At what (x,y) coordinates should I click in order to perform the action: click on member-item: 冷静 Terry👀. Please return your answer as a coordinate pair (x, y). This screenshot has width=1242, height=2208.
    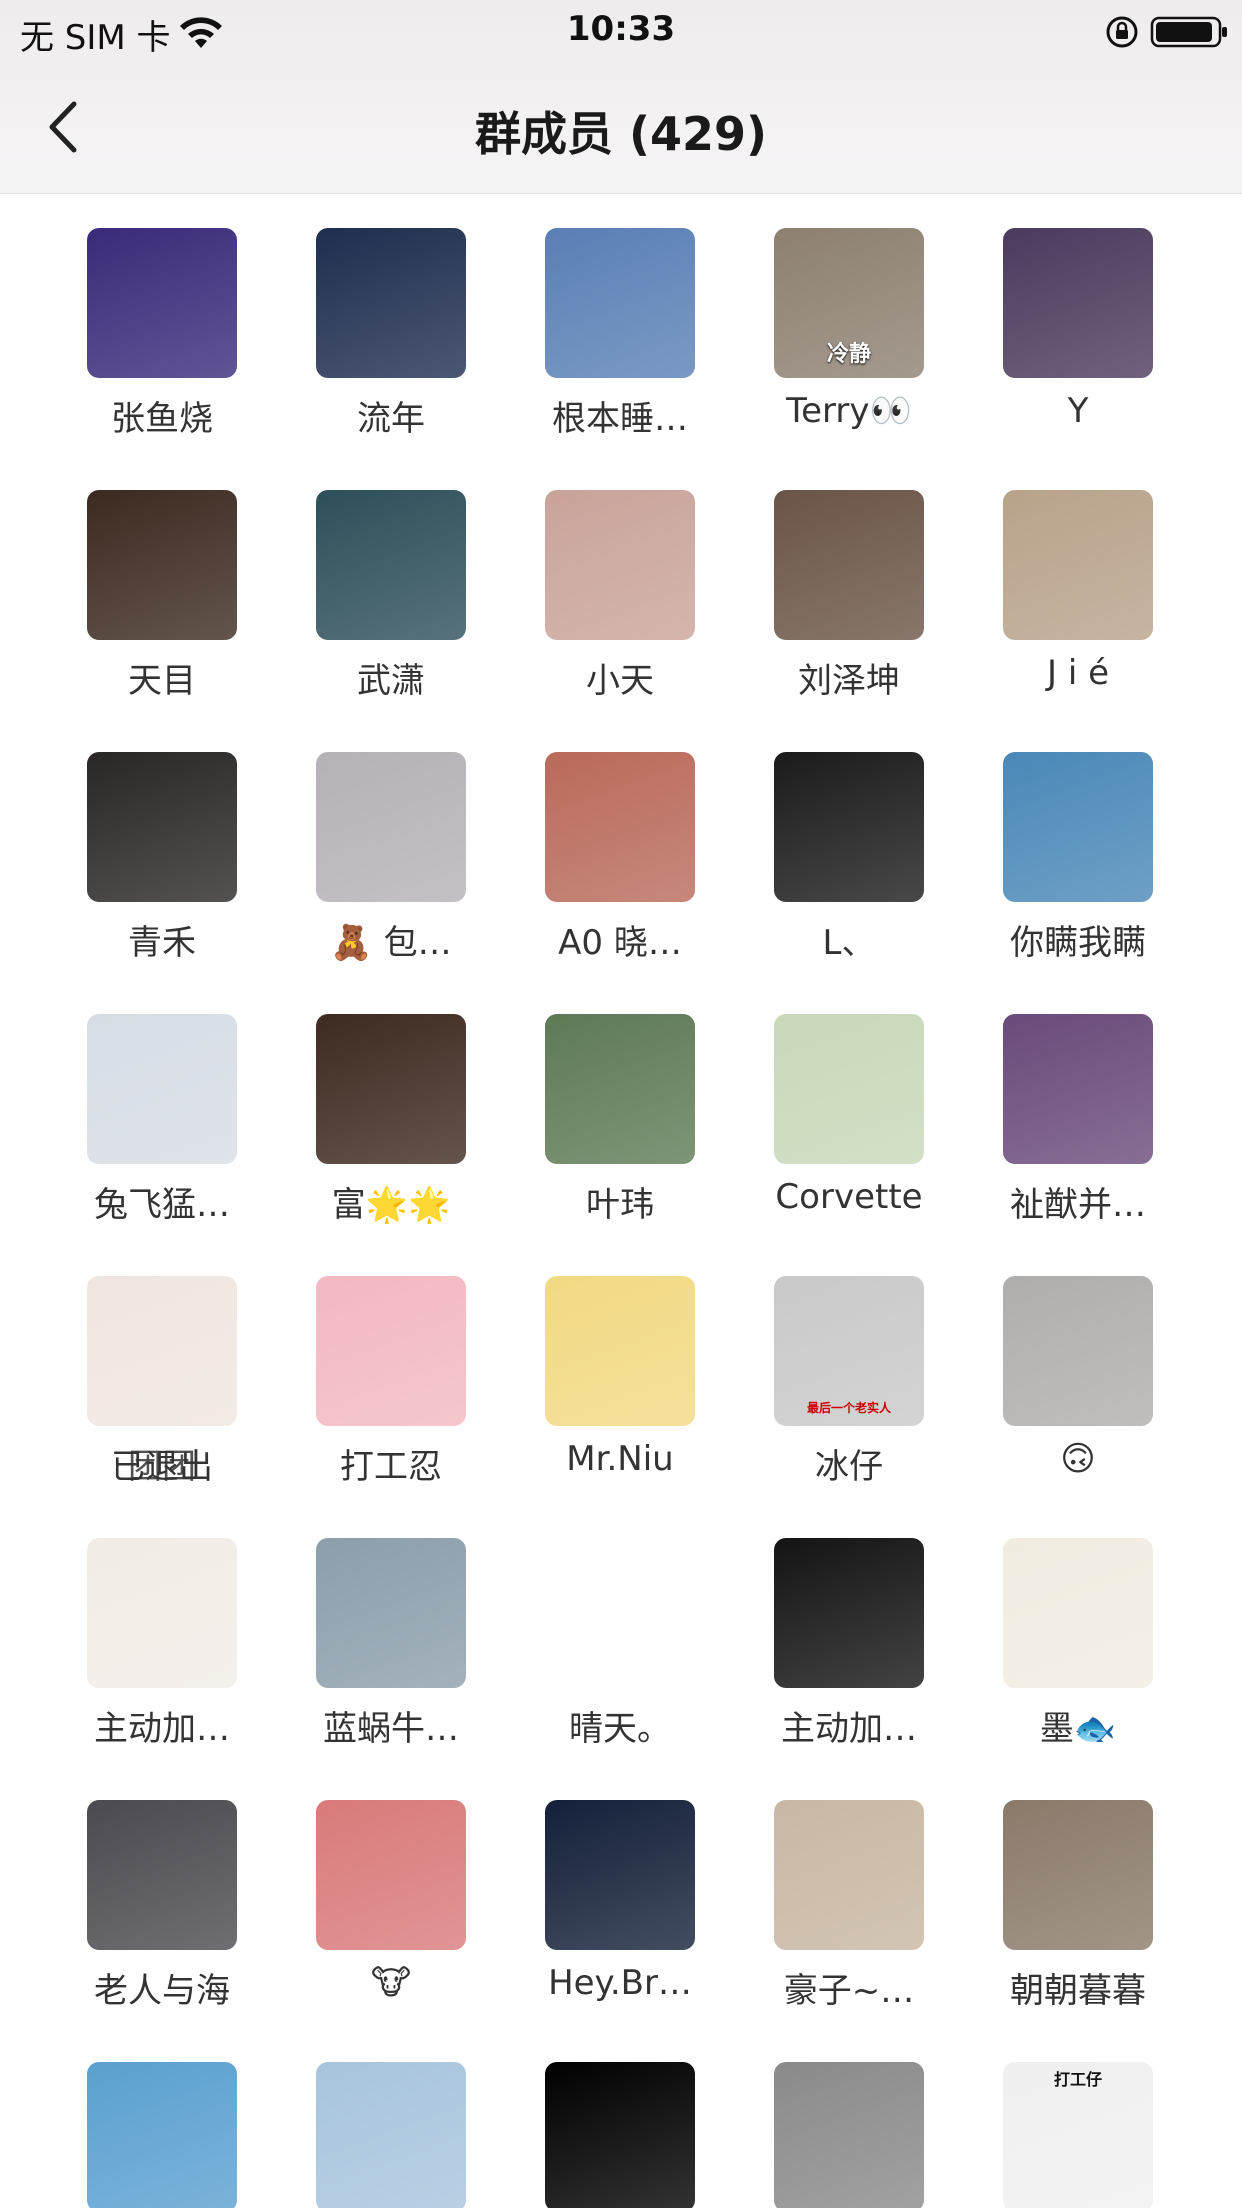
    Looking at the image, I should click on (824, 324).